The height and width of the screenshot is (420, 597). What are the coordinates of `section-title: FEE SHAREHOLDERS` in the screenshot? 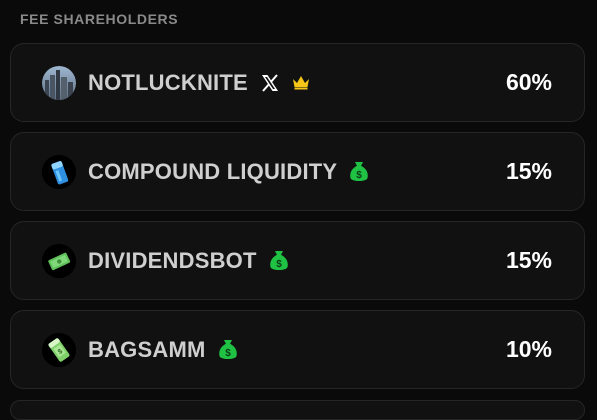 It's located at (99, 19).